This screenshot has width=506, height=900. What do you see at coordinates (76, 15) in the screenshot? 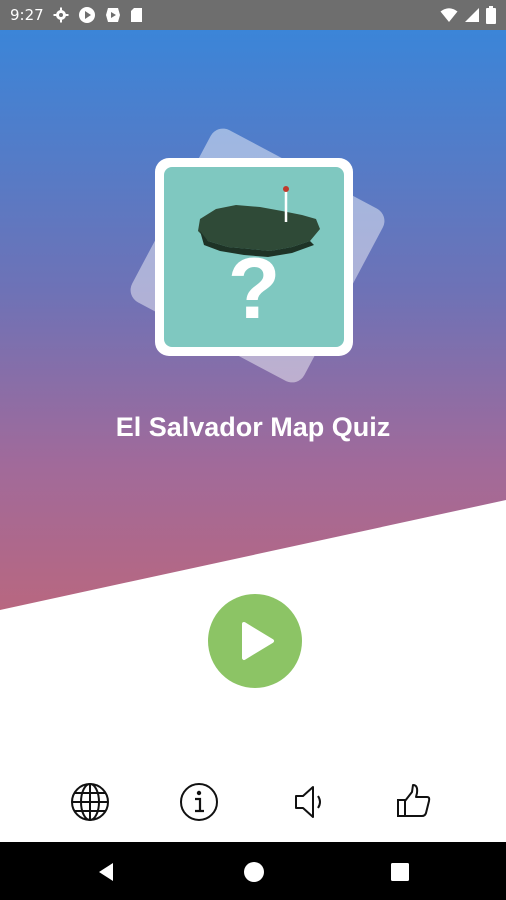
I see `status-left: 9:27` at bounding box center [76, 15].